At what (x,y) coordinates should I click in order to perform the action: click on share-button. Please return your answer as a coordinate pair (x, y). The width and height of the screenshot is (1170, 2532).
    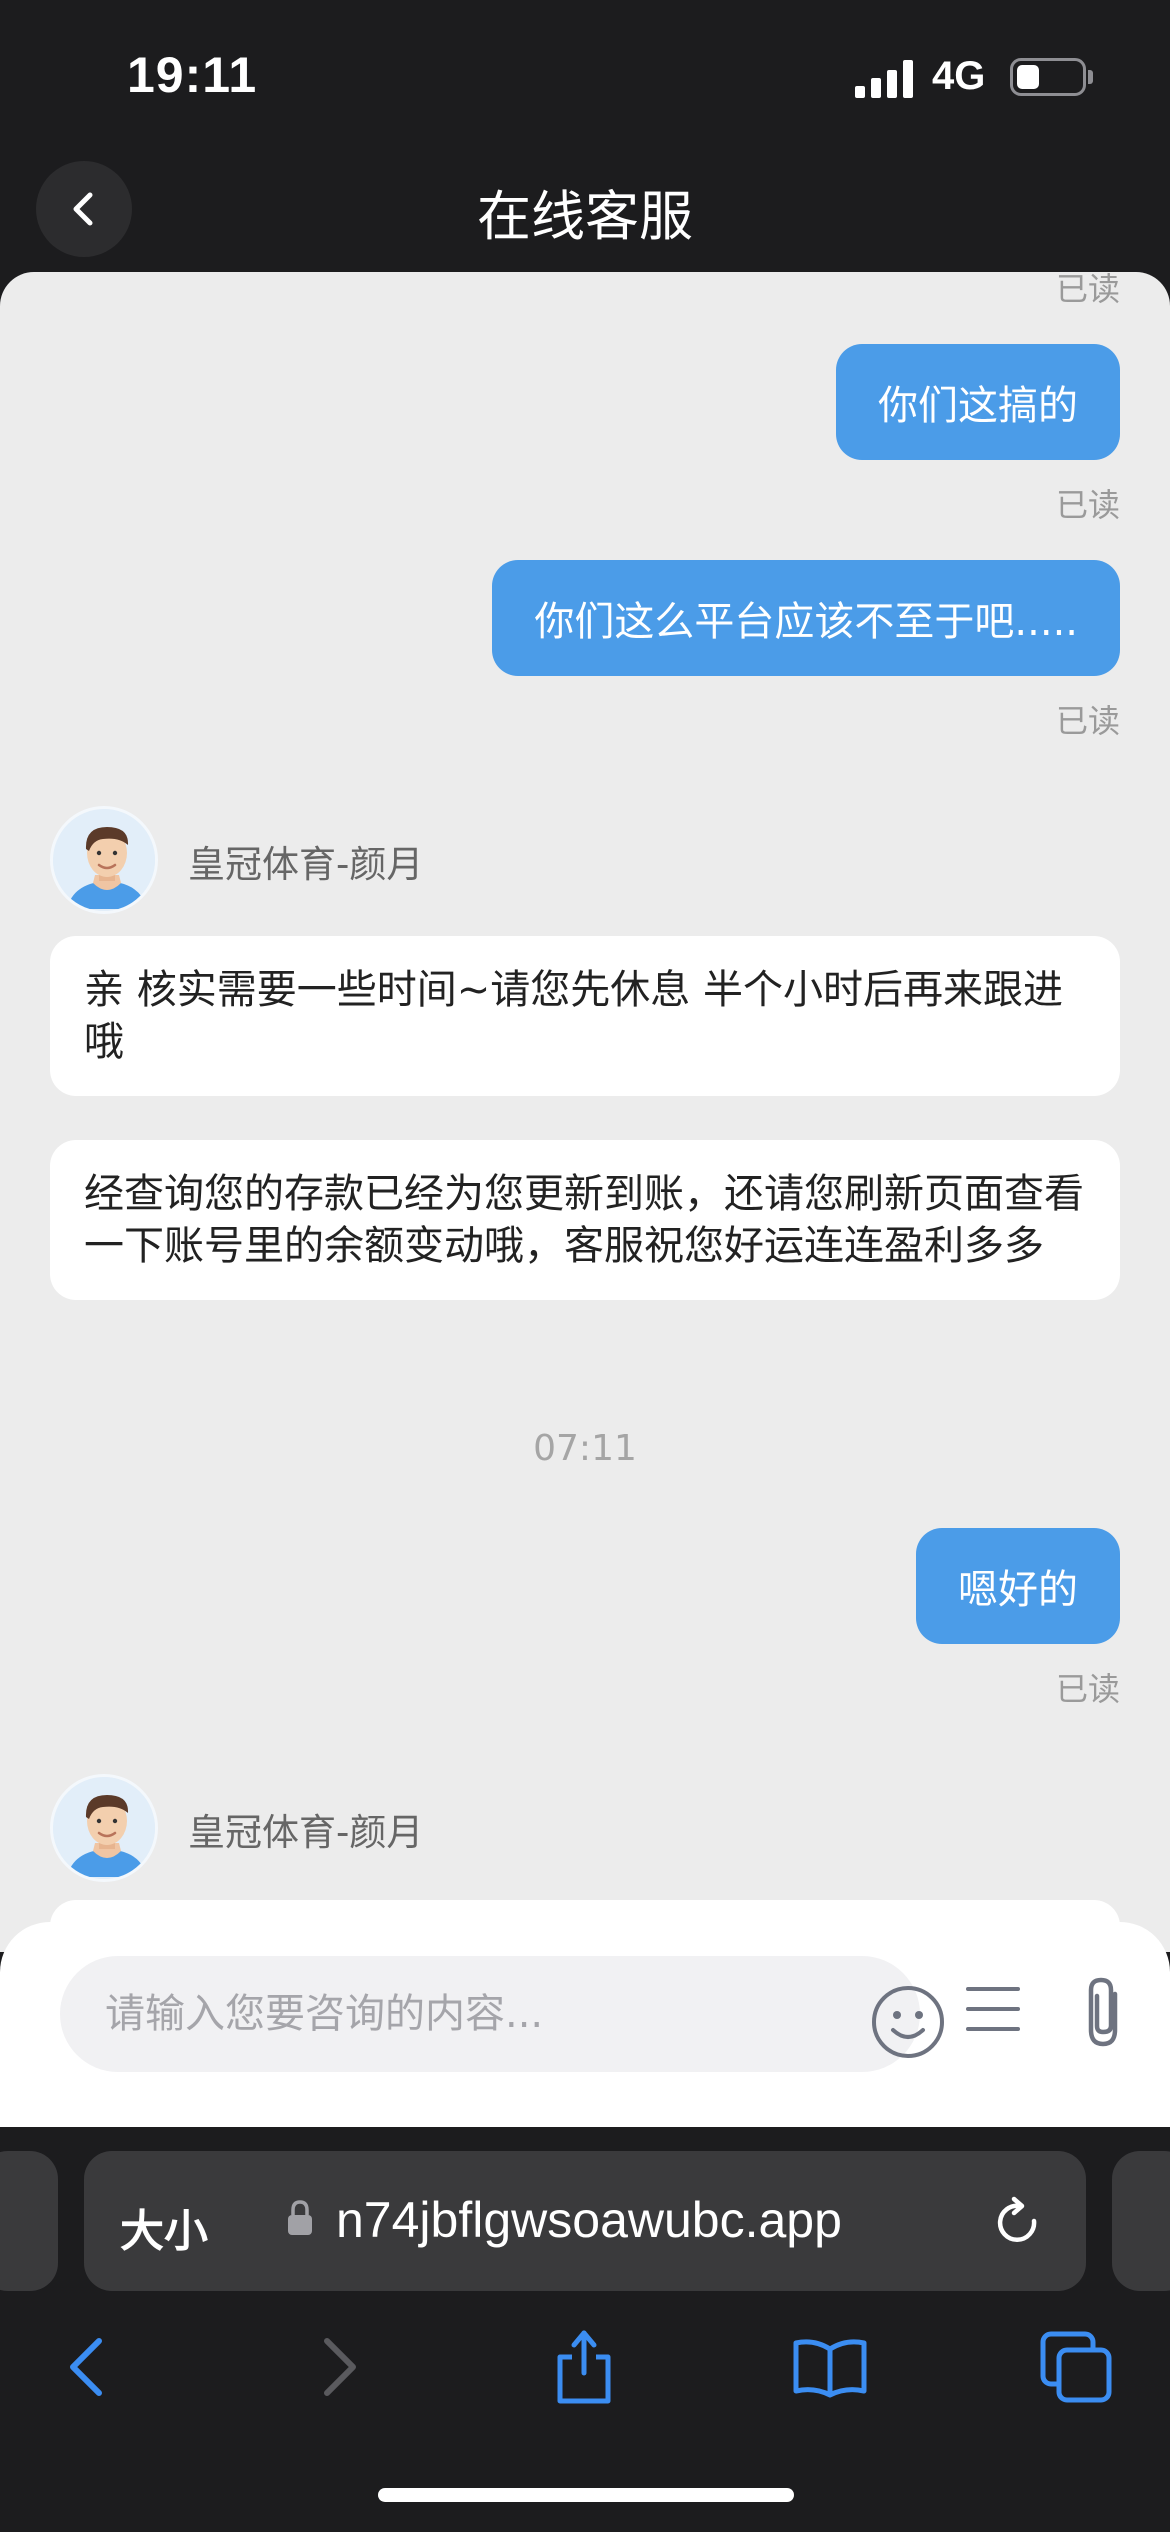
    Looking at the image, I should click on (584, 2367).